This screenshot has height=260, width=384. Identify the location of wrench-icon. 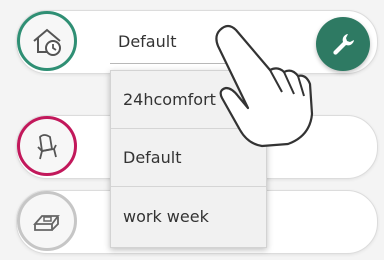
(343, 44).